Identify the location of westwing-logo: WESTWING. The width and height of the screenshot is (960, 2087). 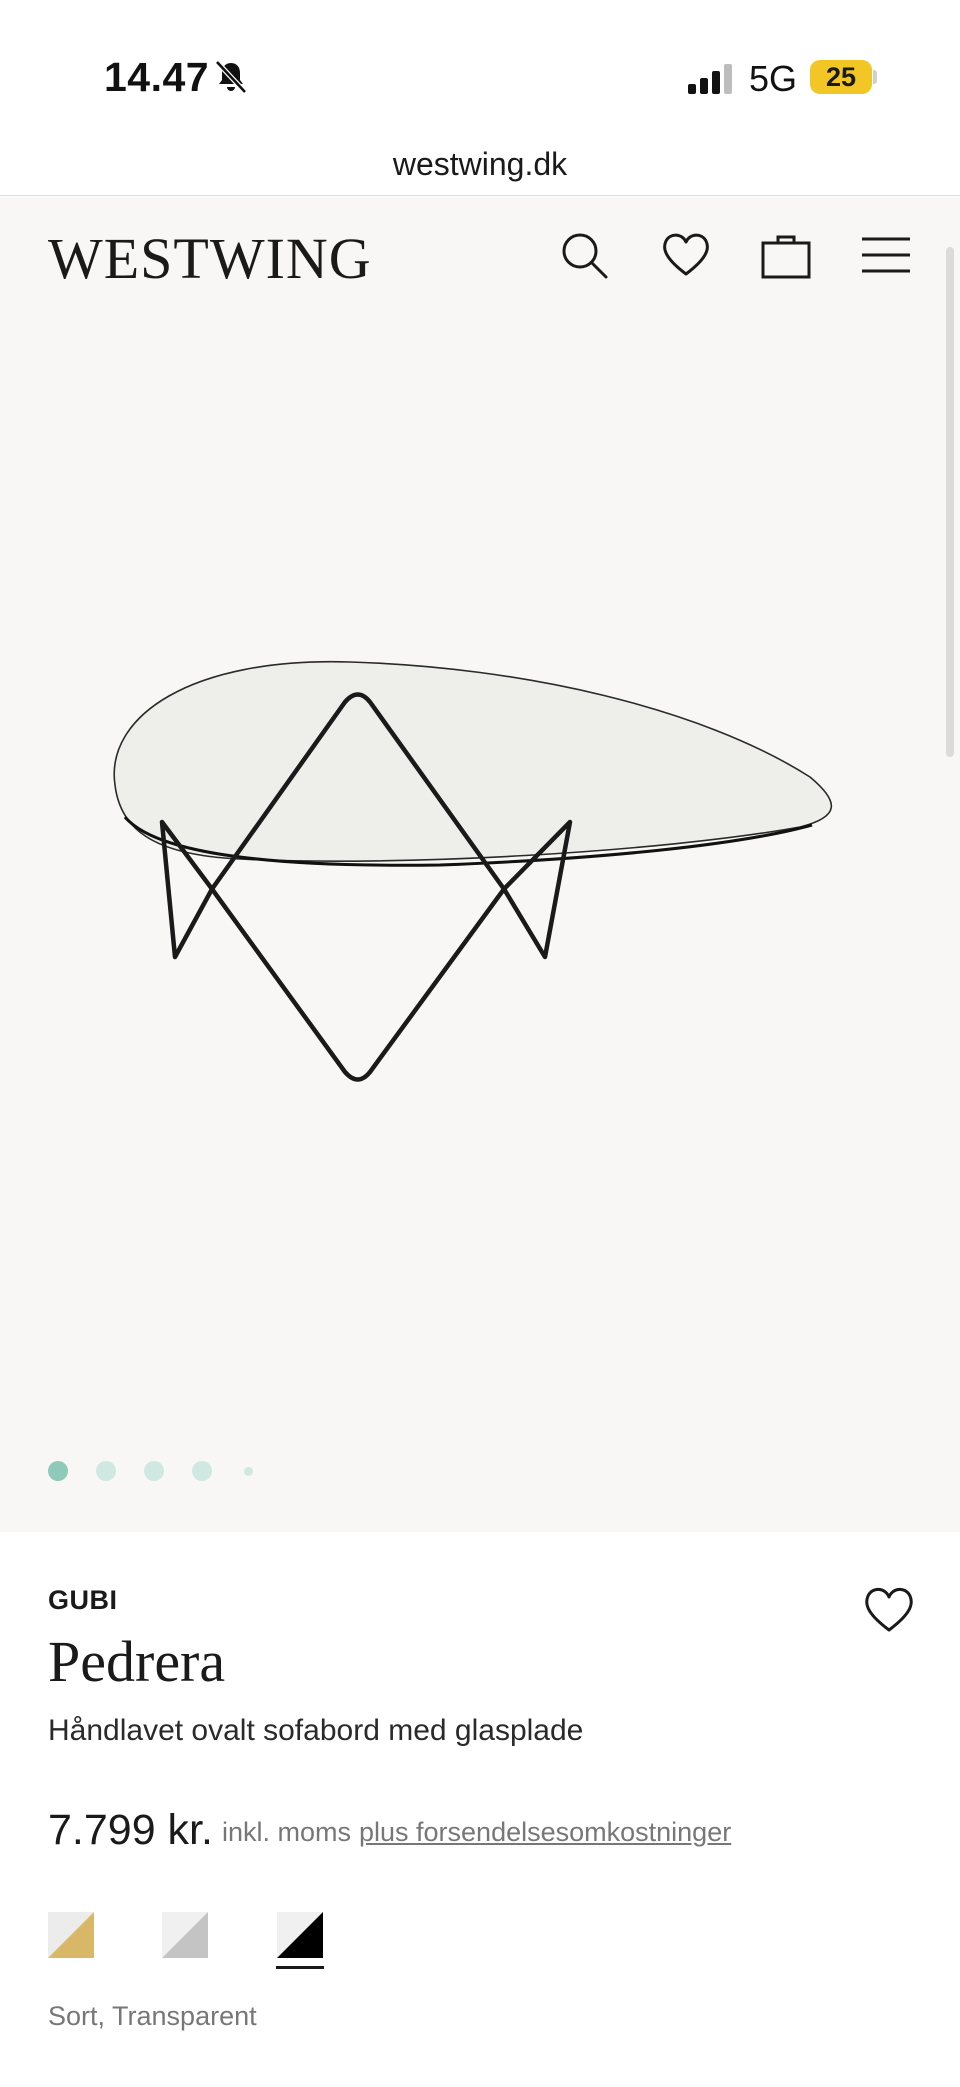
(210, 258).